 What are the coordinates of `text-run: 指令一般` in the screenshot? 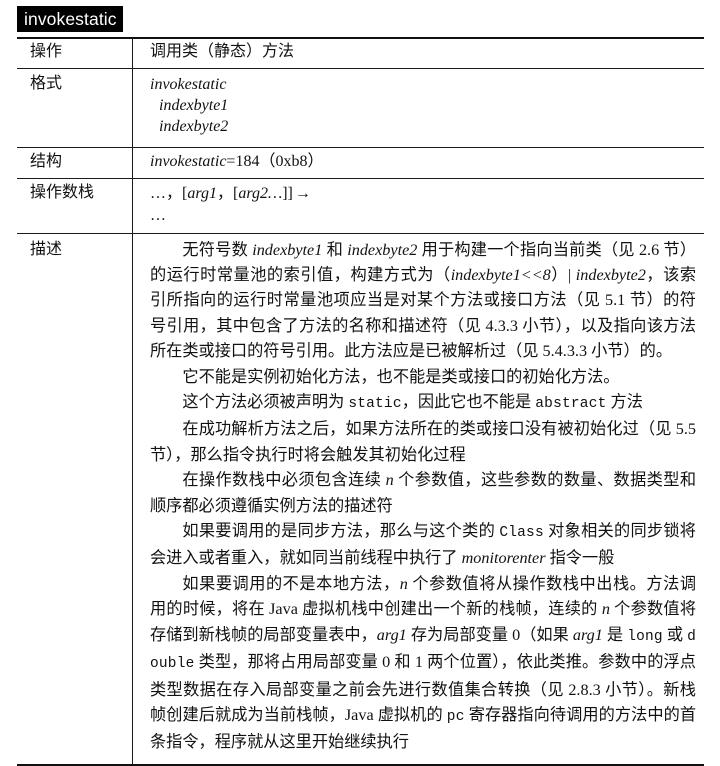 It's located at (580, 558).